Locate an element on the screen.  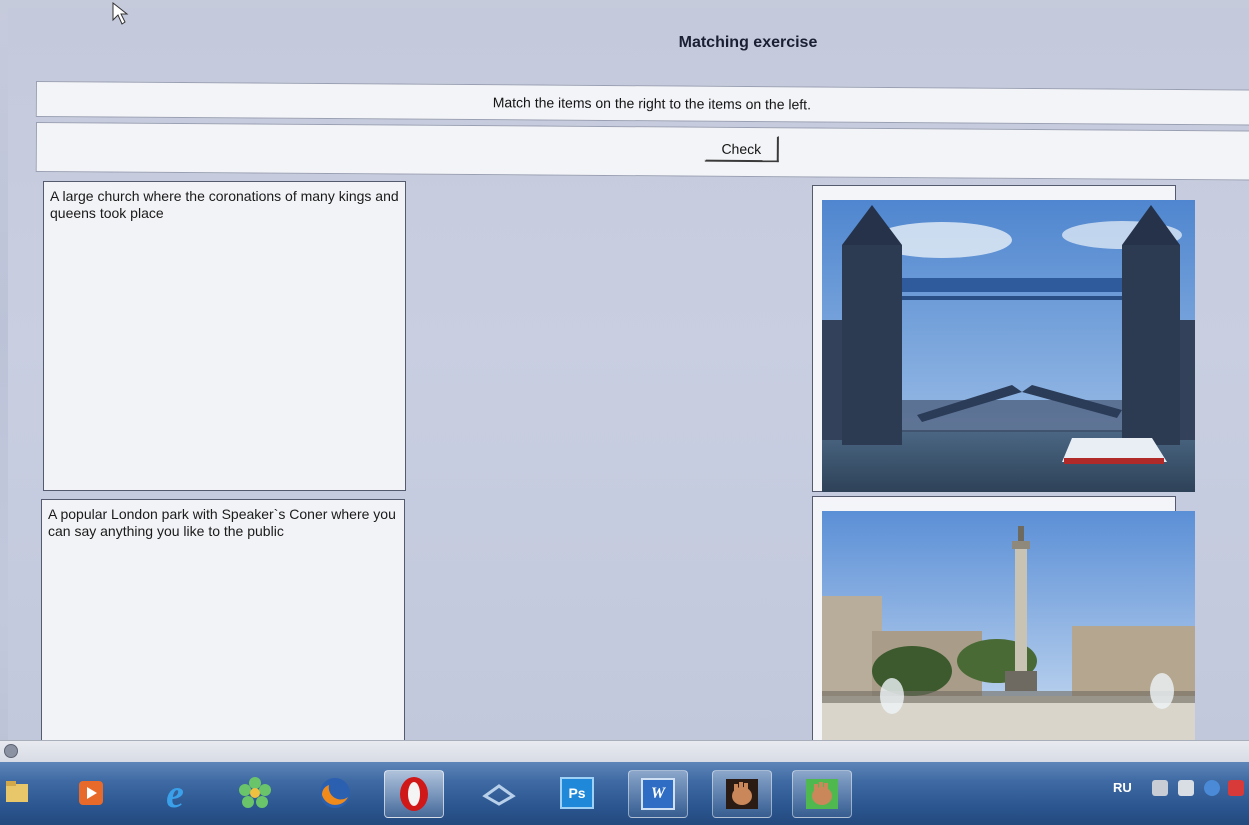
windows-explorer-icon is located at coordinates (17, 793).